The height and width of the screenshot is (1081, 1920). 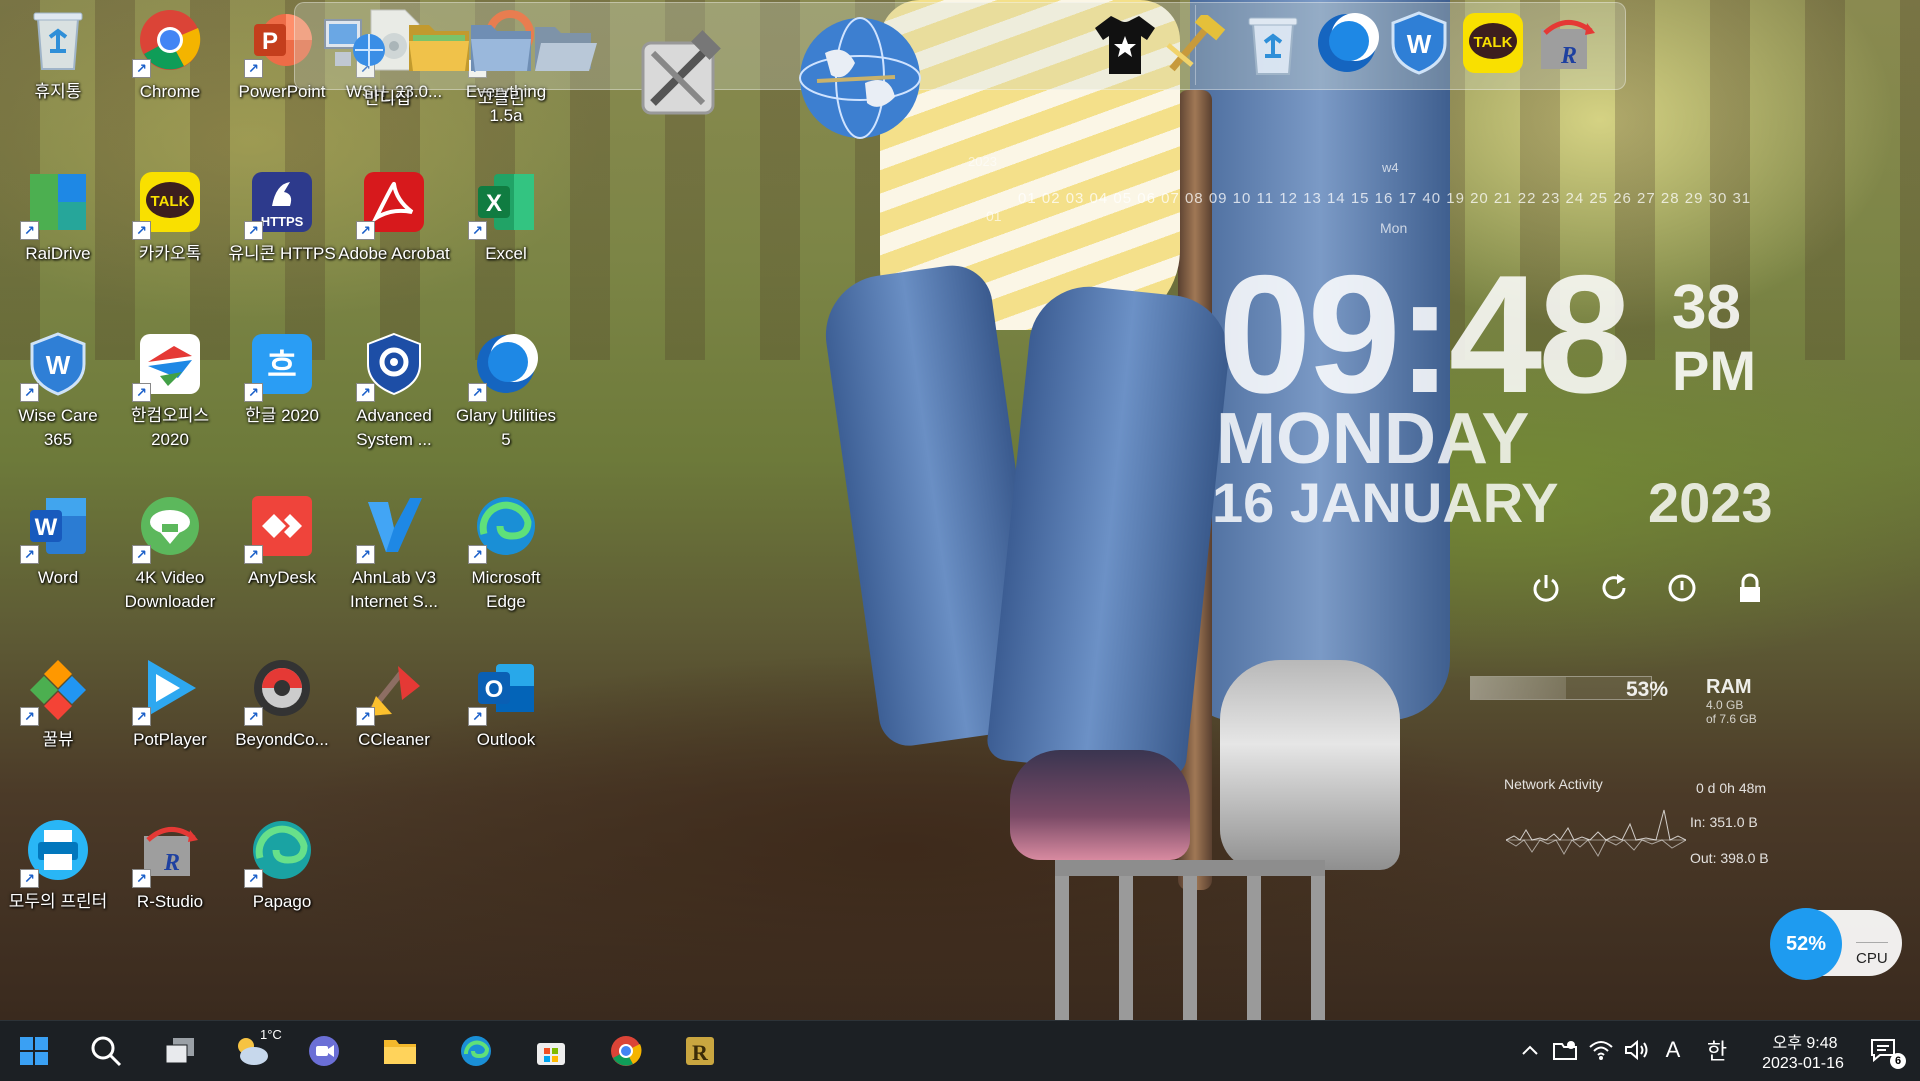 I want to click on chat-icon, so click(x=324, y=1051).